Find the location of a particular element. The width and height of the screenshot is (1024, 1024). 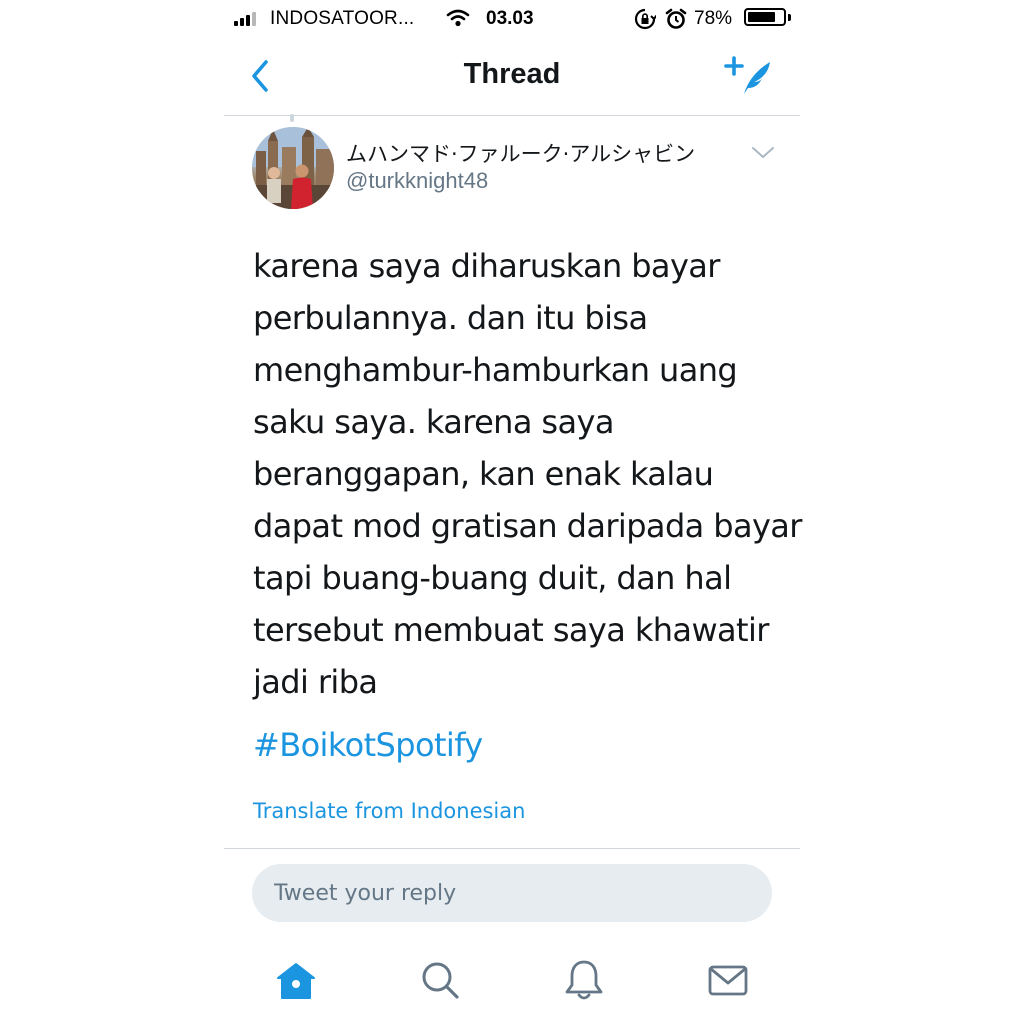

thread-connector is located at coordinates (292, 118).